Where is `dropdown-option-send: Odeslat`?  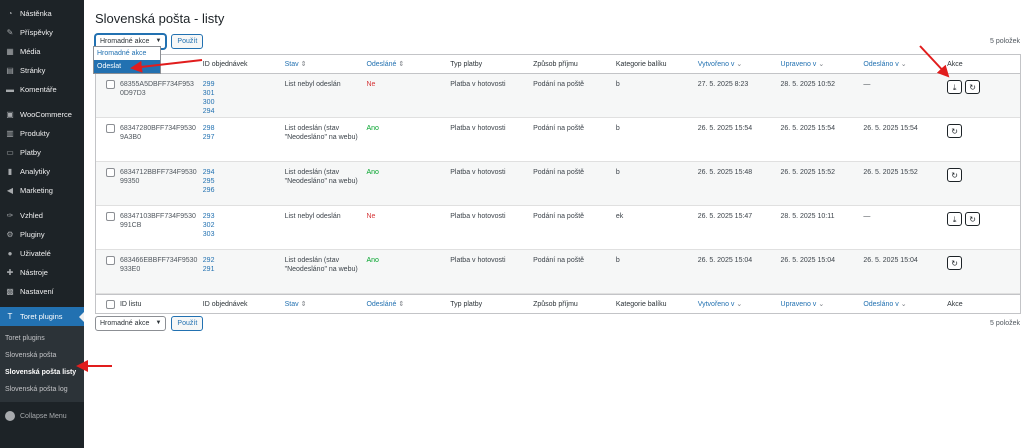
dropdown-option-send: Odeslat is located at coordinates (127, 66).